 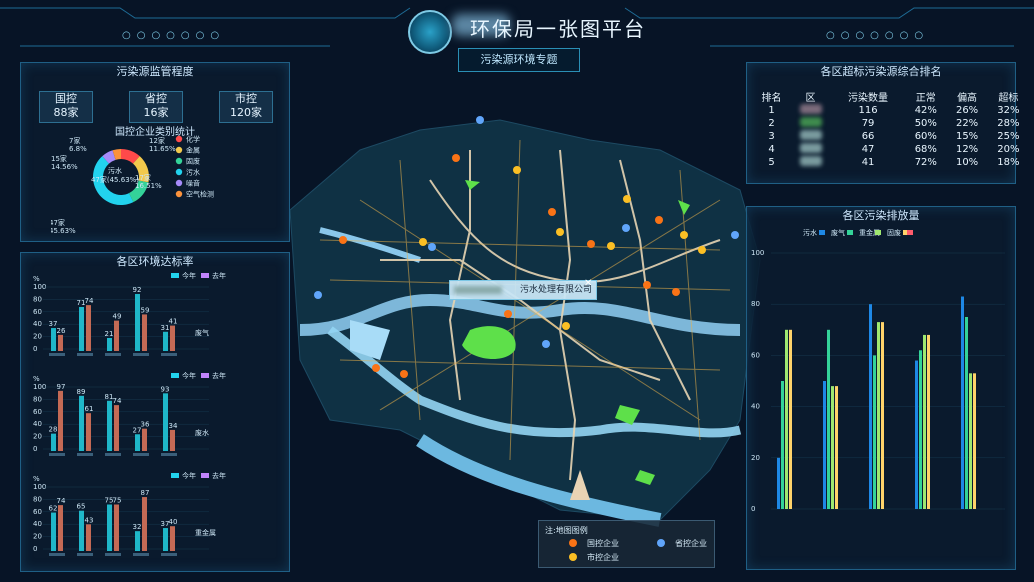 I want to click on supervision-title: 污染源监管程度, so click(x=155, y=71).